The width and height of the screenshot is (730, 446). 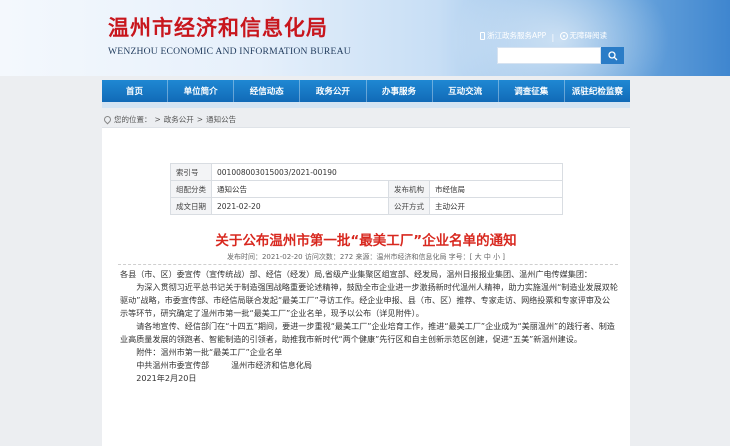 What do you see at coordinates (221, 119) in the screenshot?
I see `breadcrumb-notices: 通知公告` at bounding box center [221, 119].